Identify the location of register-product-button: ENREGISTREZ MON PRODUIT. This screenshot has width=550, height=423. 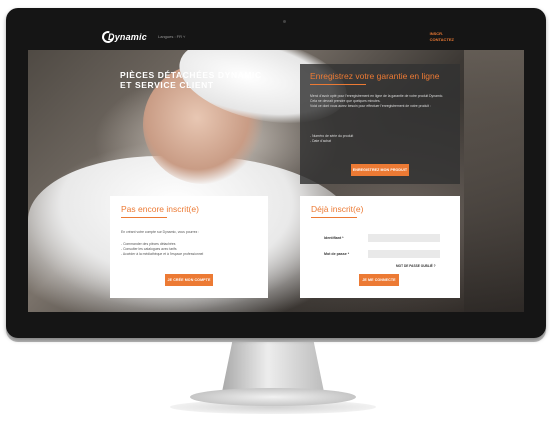
(380, 170).